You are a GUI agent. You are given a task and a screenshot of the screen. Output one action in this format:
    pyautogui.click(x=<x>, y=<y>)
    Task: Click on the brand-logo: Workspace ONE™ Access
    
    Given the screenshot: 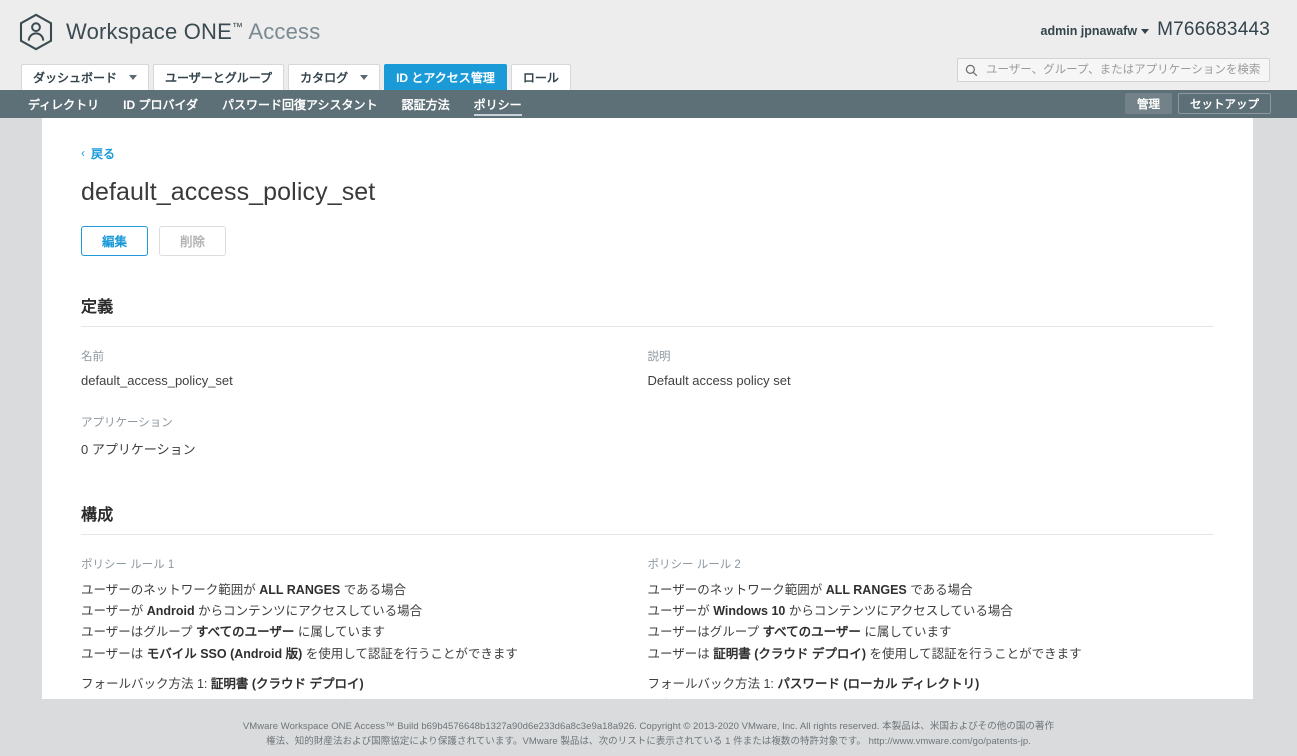 What is the action you would take?
    pyautogui.click(x=169, y=32)
    